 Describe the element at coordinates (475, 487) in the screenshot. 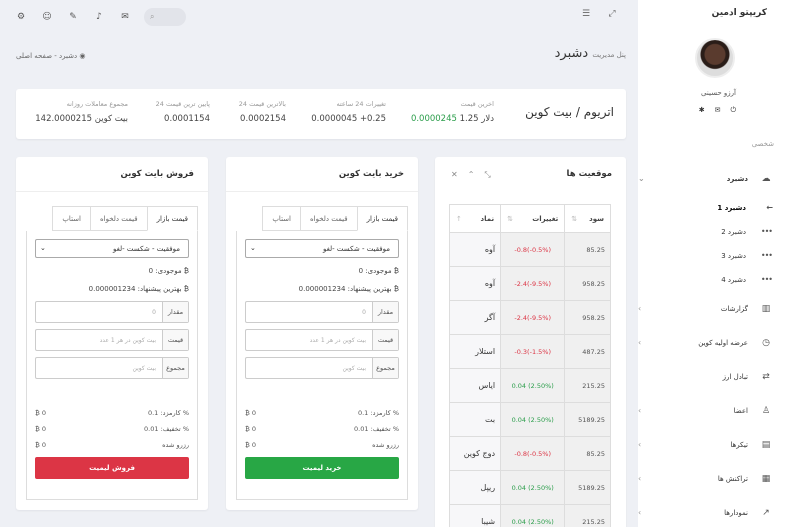

I see `cell-symbol: ریپل` at that location.